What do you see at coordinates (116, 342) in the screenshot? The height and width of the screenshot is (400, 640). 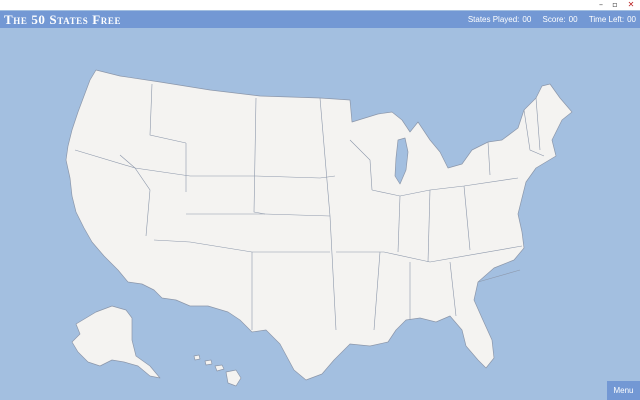 I see `alaska` at bounding box center [116, 342].